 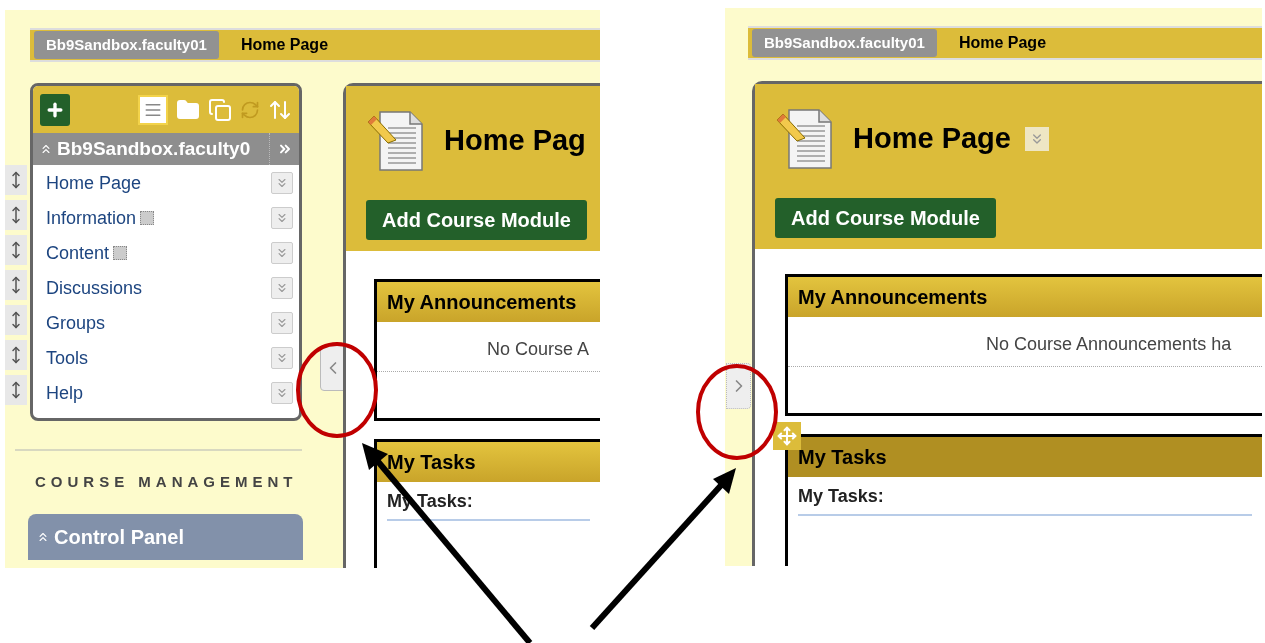 I want to click on move-handle-icon, so click(x=787, y=436).